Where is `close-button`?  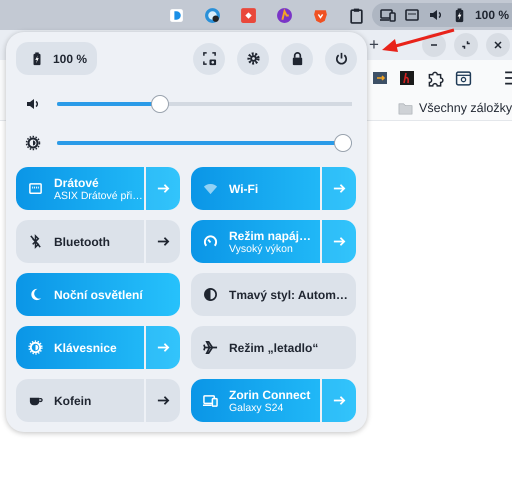
close-button is located at coordinates (498, 45).